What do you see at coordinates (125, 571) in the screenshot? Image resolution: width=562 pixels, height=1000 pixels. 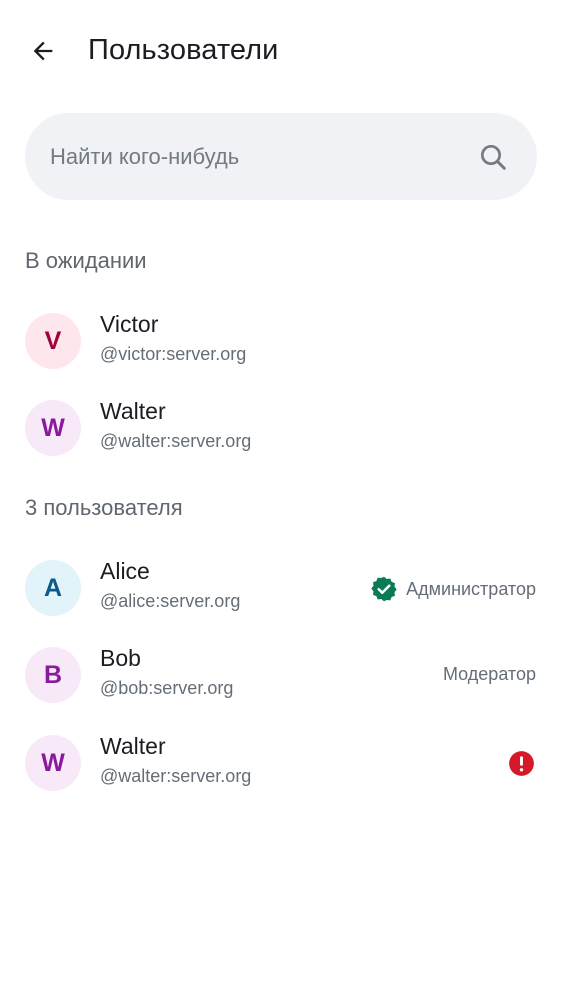 I see `user-name: Alice` at bounding box center [125, 571].